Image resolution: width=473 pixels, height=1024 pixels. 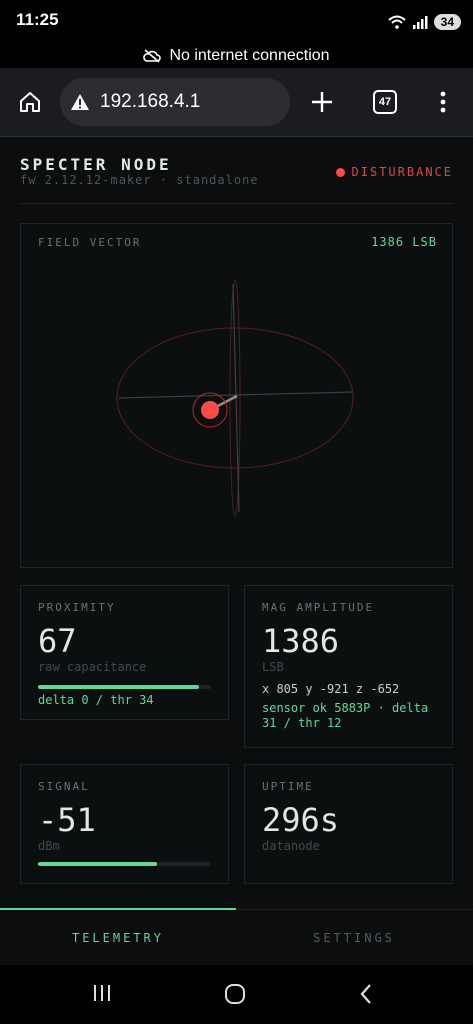 I want to click on home-icon, so click(x=30, y=102).